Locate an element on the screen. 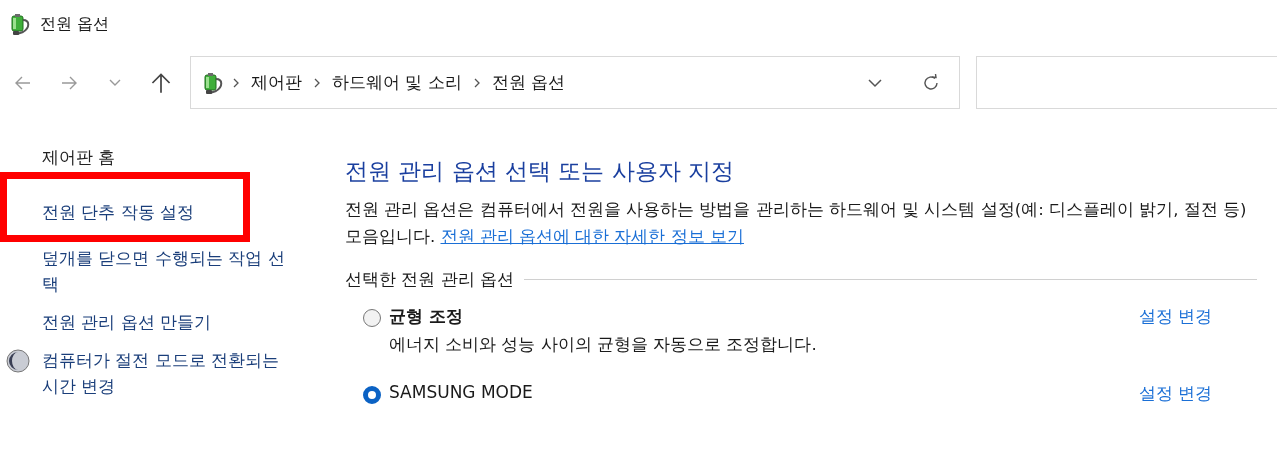 This screenshot has height=469, width=1277. address-bar: 제어판 하드웨어 및 소리 전원 옵션 is located at coordinates (575, 82).